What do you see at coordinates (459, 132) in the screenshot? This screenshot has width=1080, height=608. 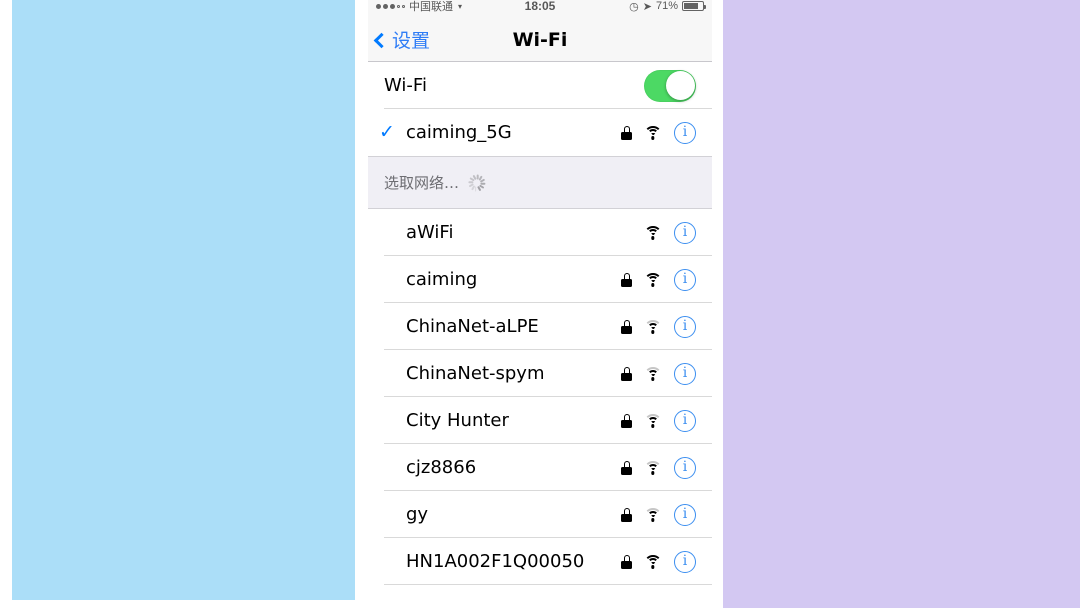 I see `connected-network-name: caiming_5G` at bounding box center [459, 132].